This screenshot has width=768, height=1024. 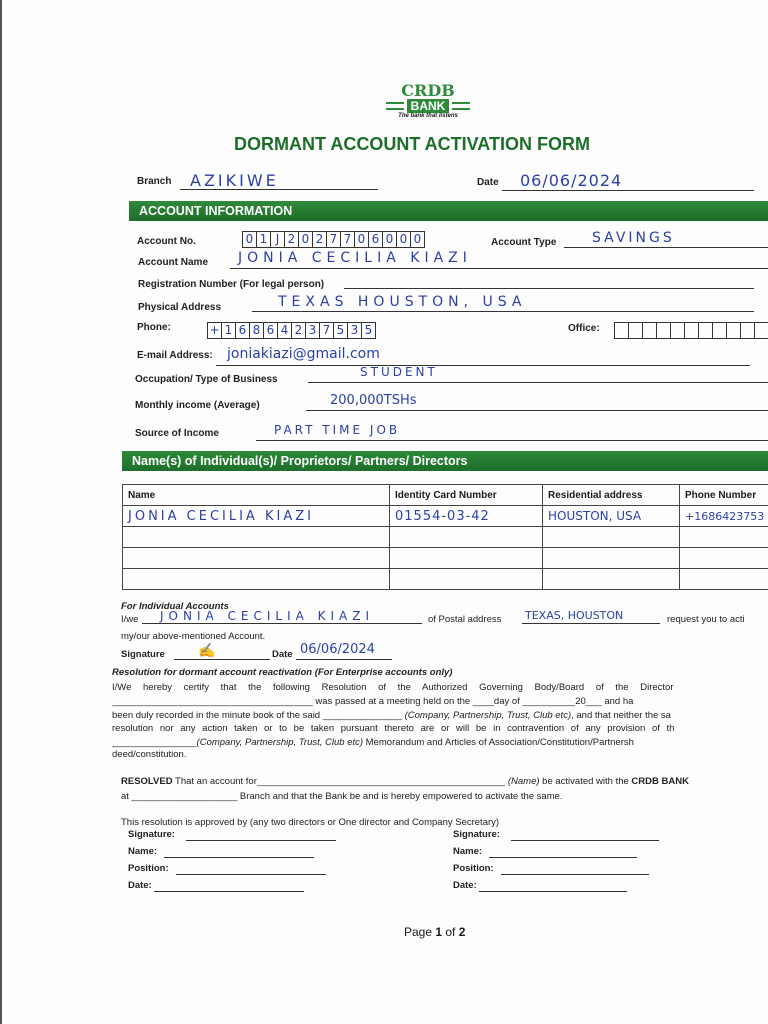 What do you see at coordinates (633, 238) in the screenshot?
I see `account-type-value: SAVINGS` at bounding box center [633, 238].